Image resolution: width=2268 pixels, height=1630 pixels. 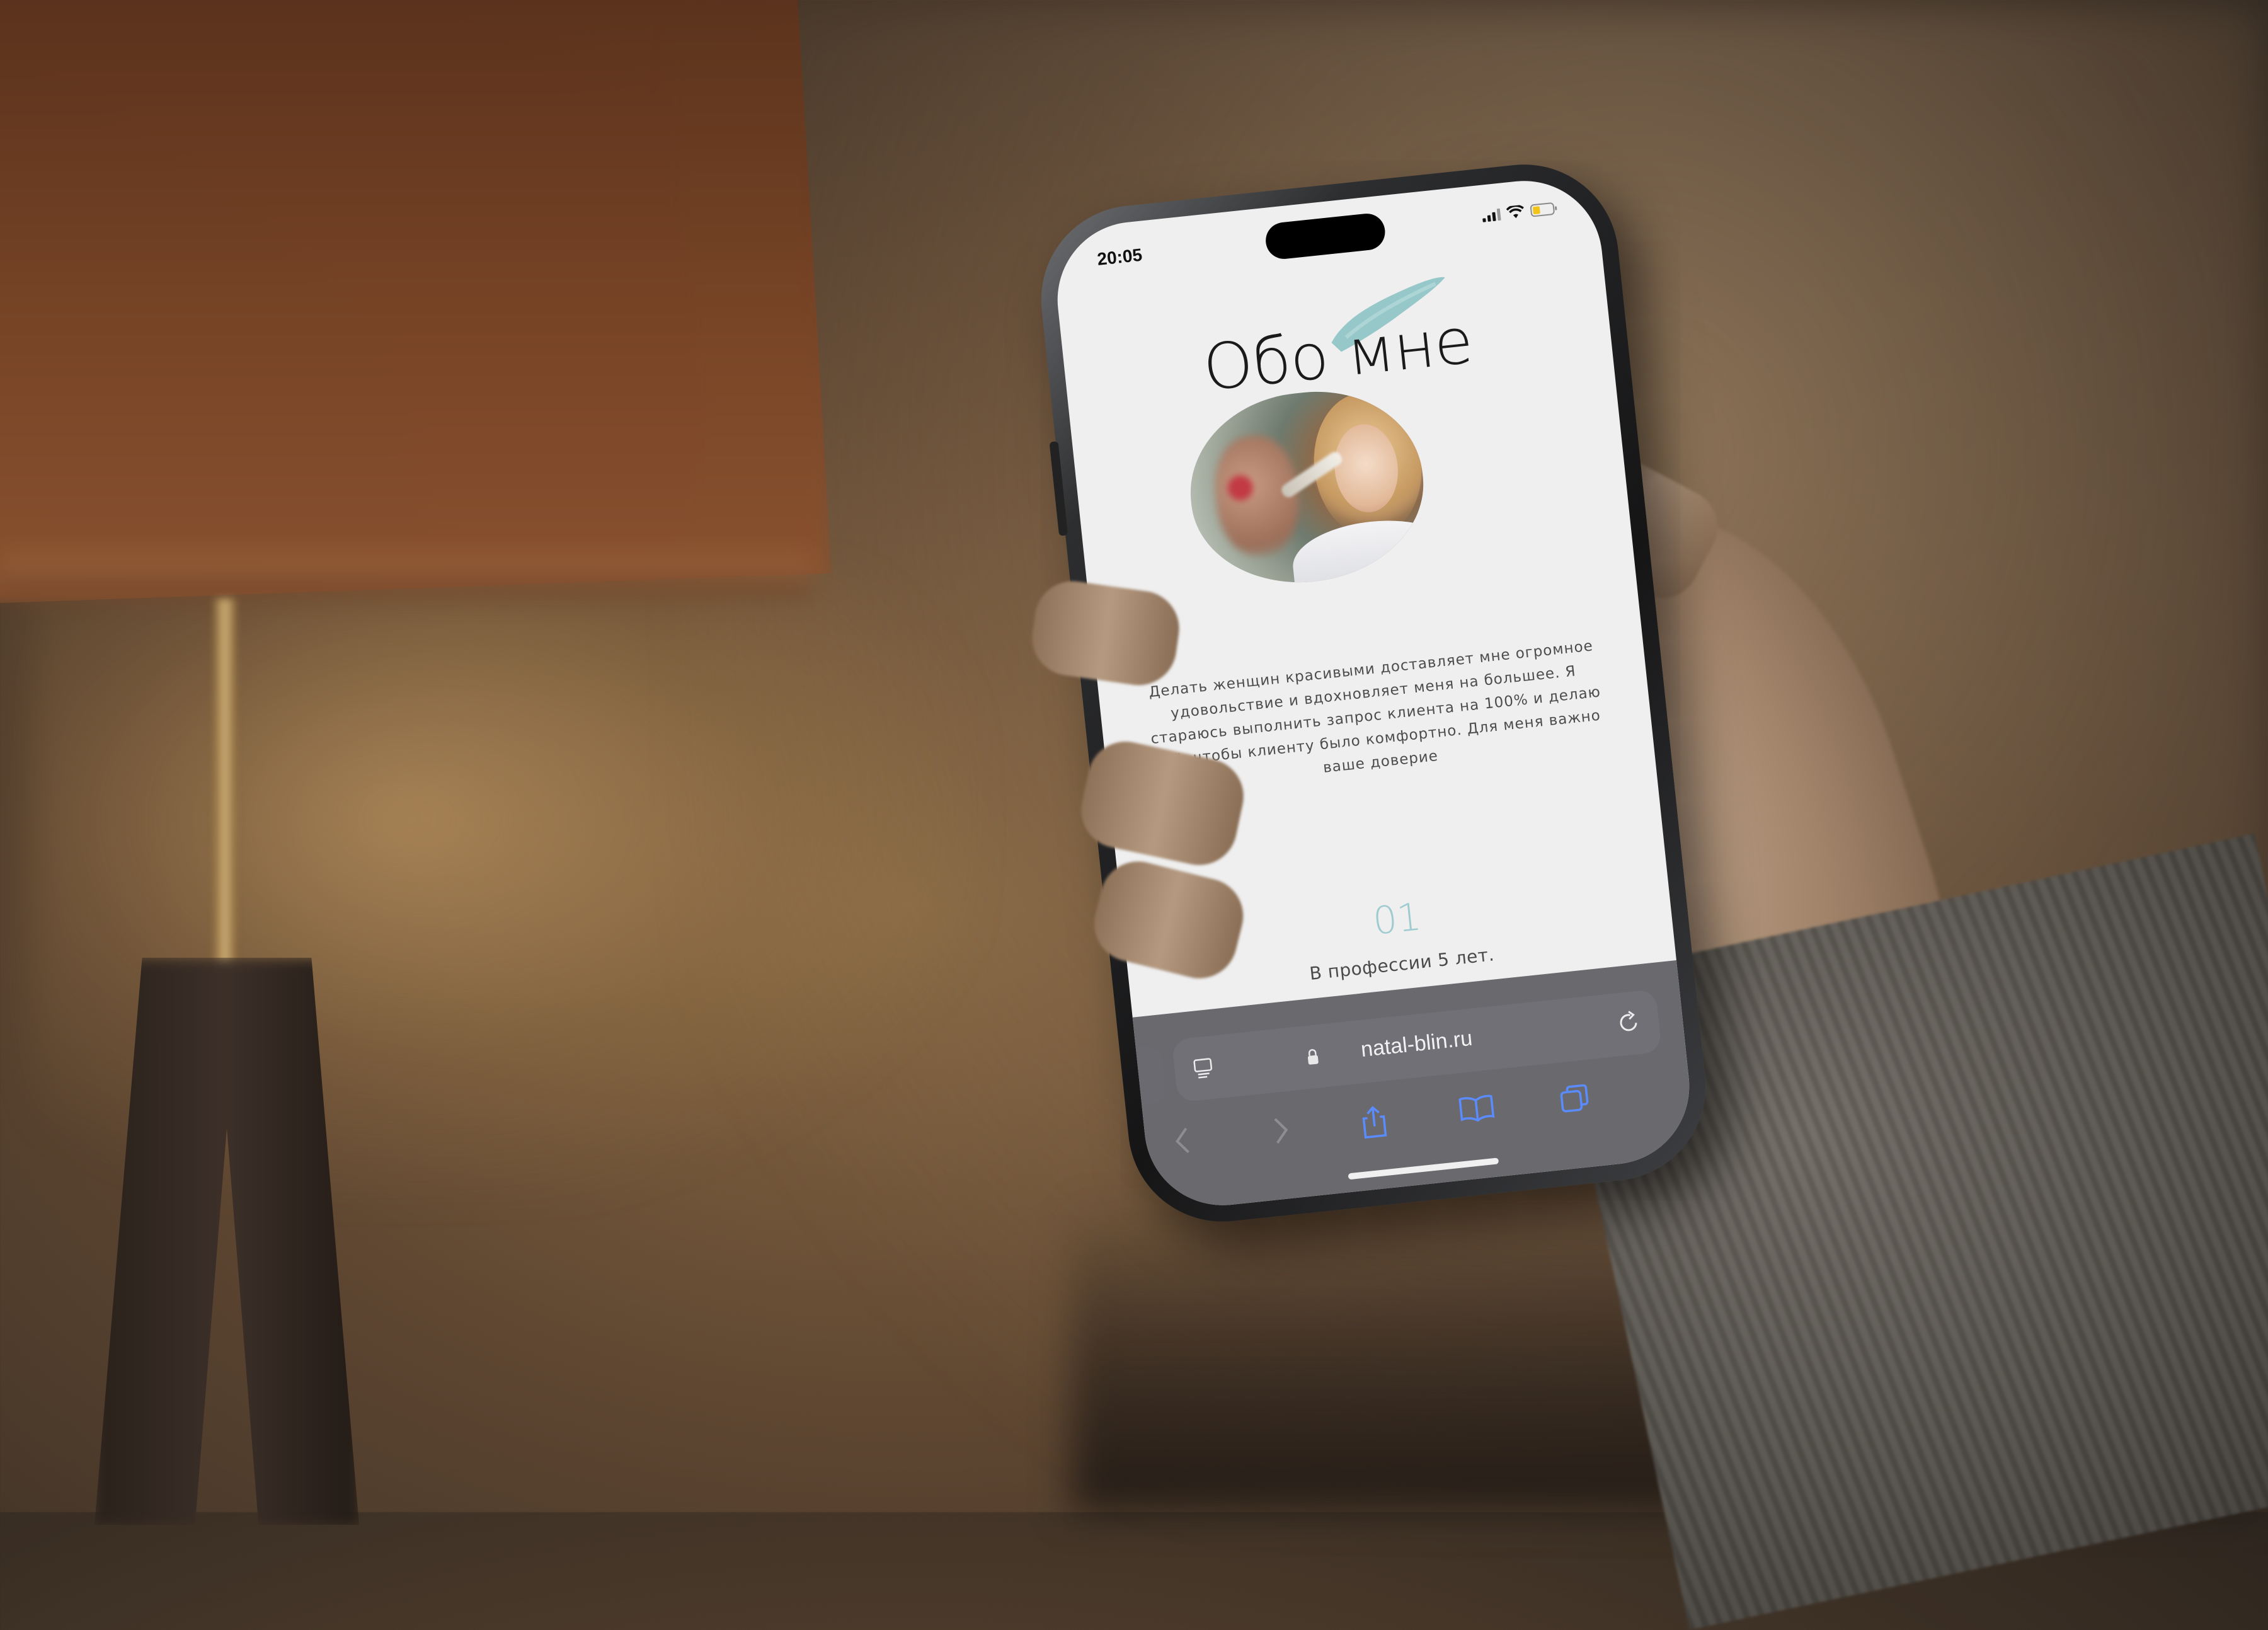 What do you see at coordinates (1280, 1132) in the screenshot?
I see `forward-icon` at bounding box center [1280, 1132].